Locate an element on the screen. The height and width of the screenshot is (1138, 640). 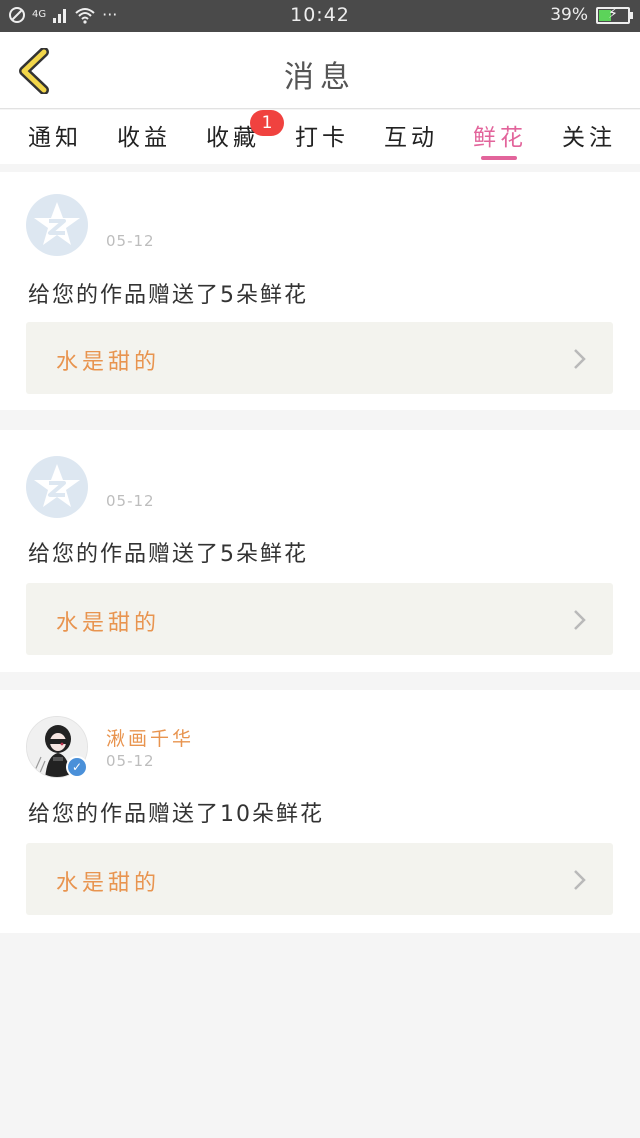
header: 消息 is located at coordinates (320, 70).